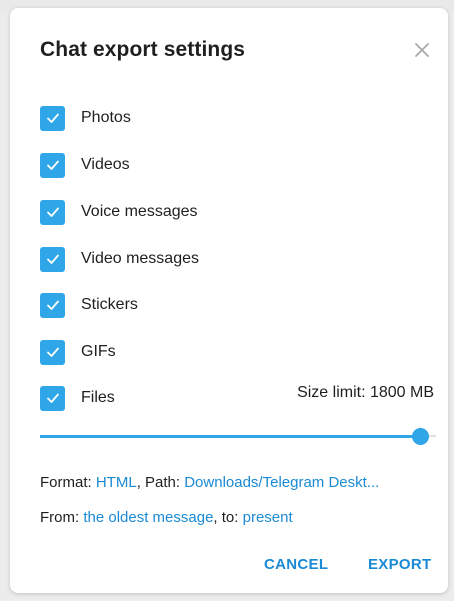 The height and width of the screenshot is (601, 454). I want to click on format-prefix: Format:, so click(68, 482).